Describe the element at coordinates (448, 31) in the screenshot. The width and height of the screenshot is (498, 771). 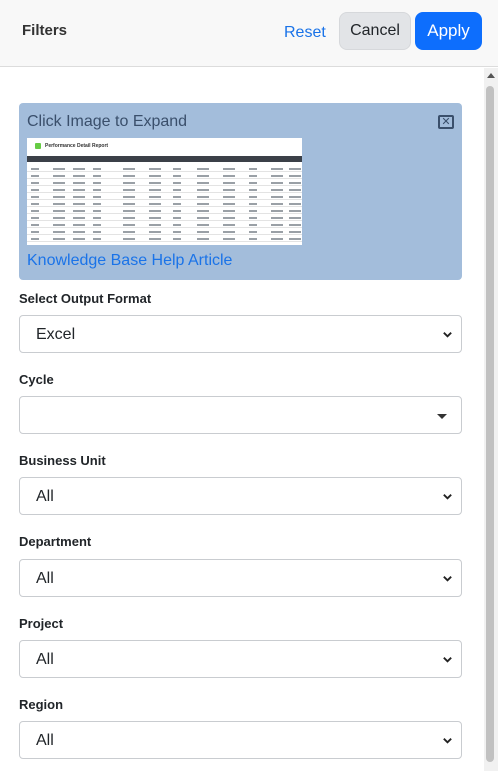
I see `apply-button: Apply` at that location.